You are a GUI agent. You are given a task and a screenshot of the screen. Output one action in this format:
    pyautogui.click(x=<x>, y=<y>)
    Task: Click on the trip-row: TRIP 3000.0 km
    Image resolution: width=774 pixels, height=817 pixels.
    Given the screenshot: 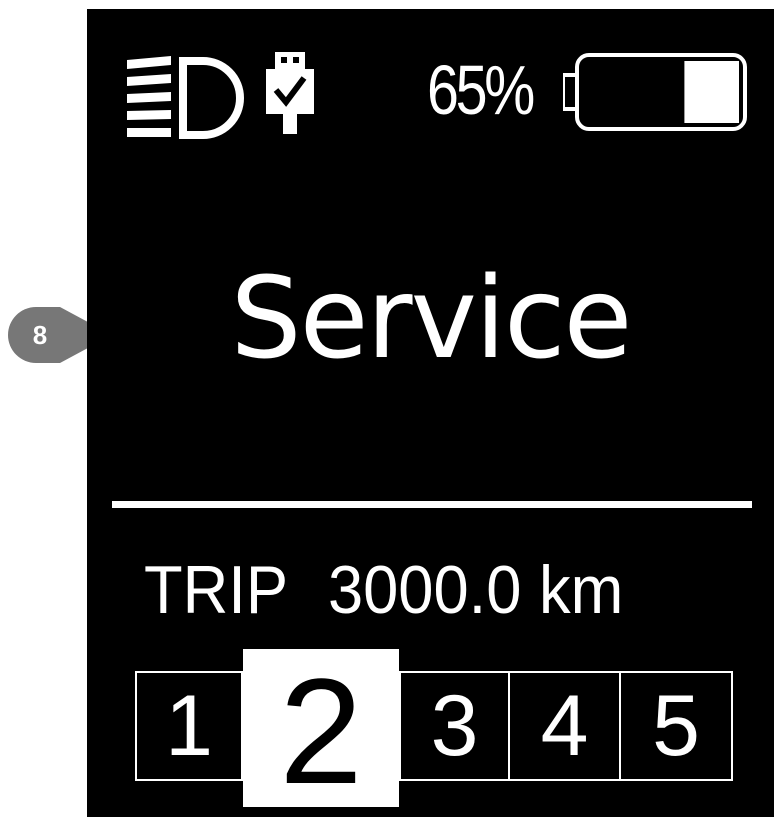 What is the action you would take?
    pyautogui.click(x=383, y=590)
    